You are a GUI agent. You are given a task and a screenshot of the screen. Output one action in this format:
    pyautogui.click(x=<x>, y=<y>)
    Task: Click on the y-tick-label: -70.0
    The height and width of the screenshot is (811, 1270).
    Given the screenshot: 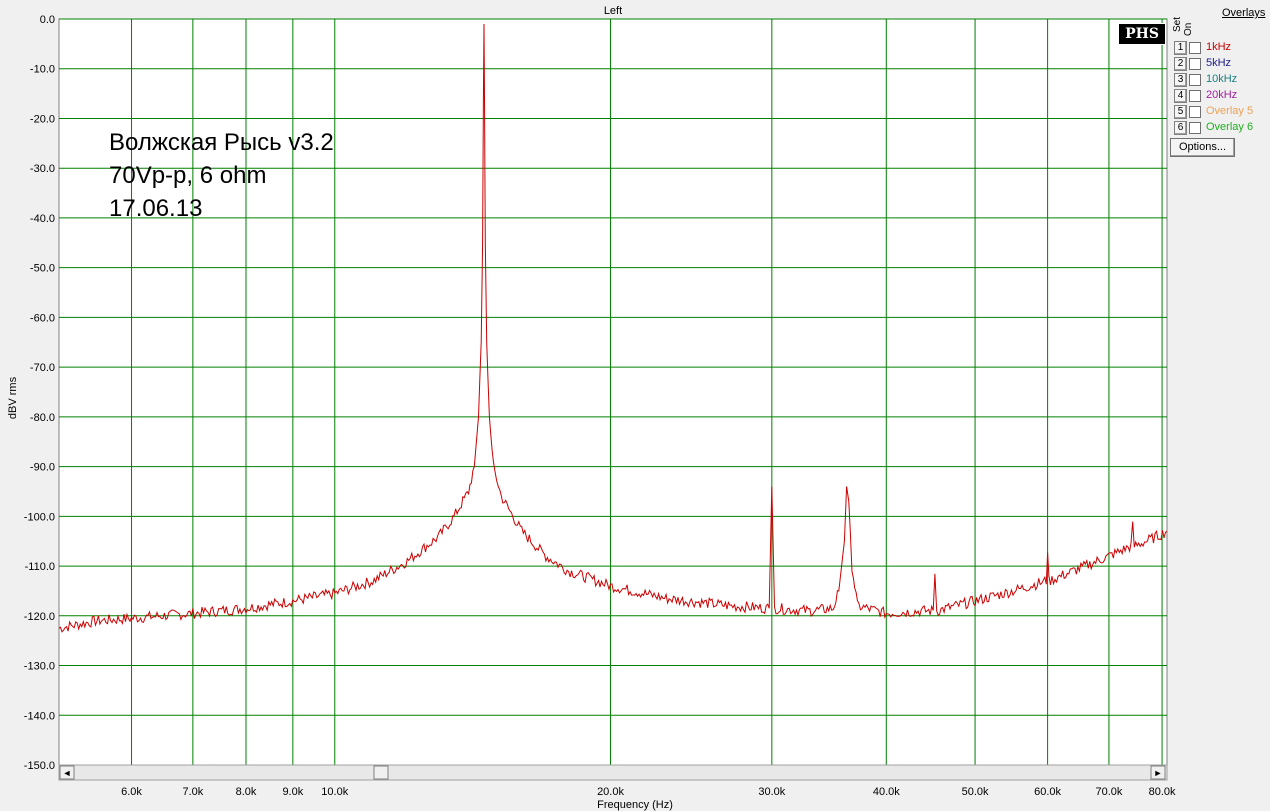 What is the action you would take?
    pyautogui.click(x=42, y=368)
    